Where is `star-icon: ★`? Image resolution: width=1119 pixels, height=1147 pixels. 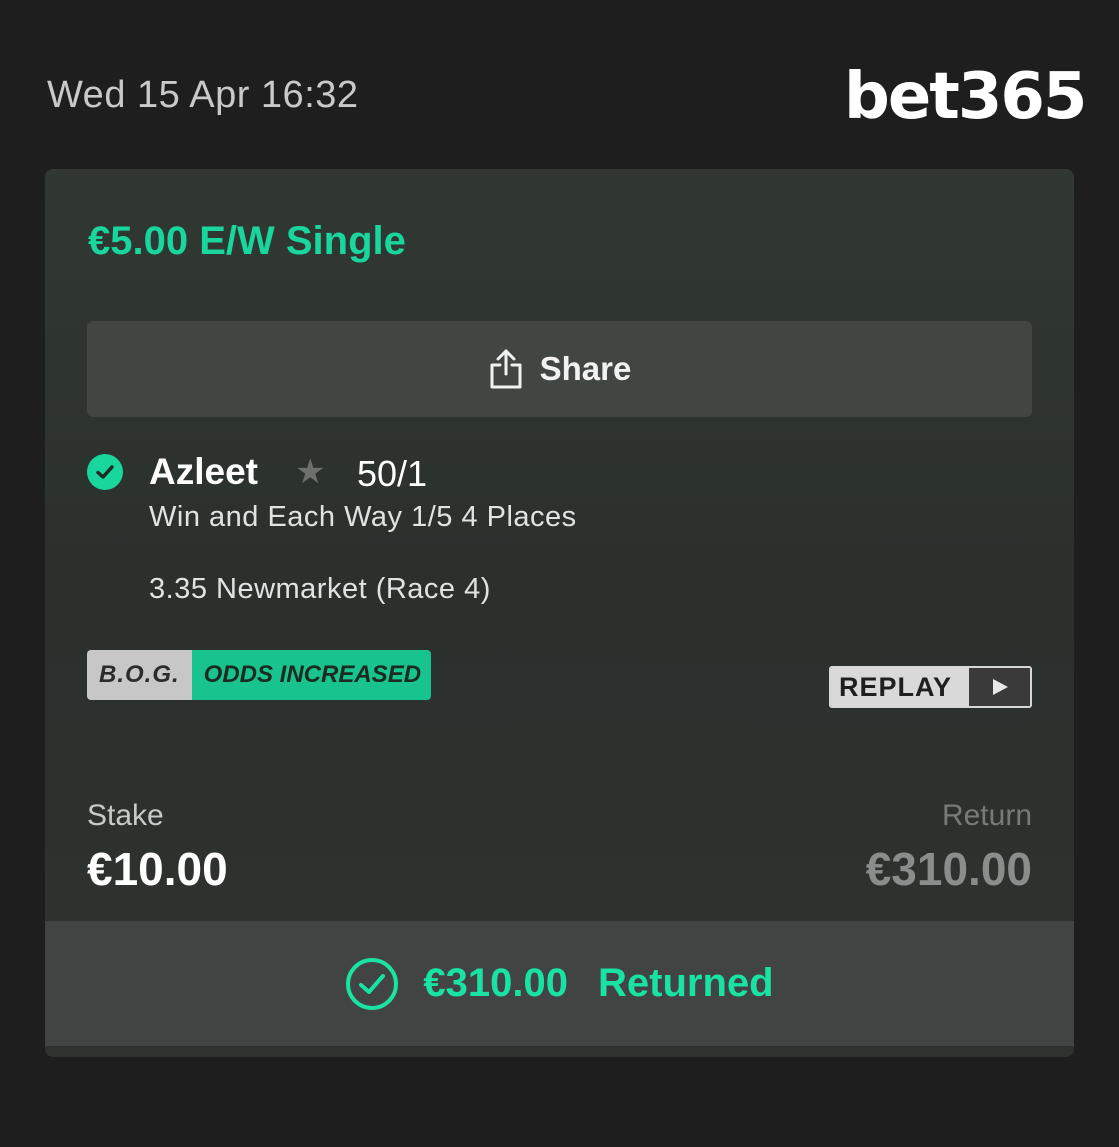
star-icon: ★ is located at coordinates (310, 472).